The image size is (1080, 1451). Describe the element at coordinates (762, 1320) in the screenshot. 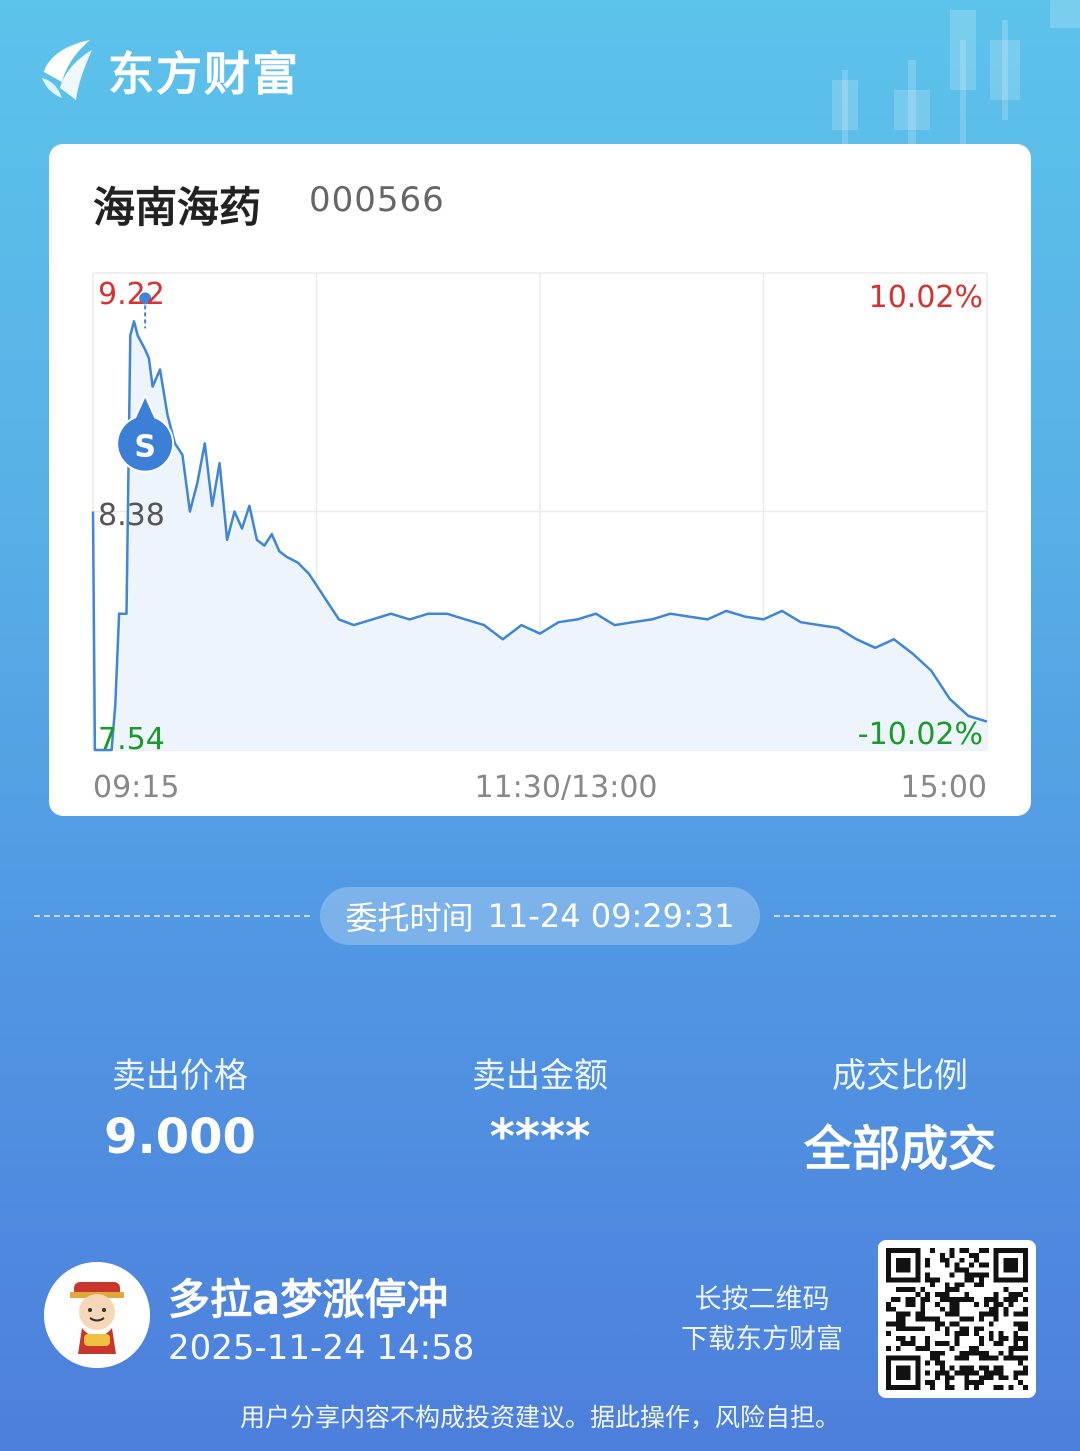

I see `qr-hint: 长按二维码 下载东方财富` at that location.